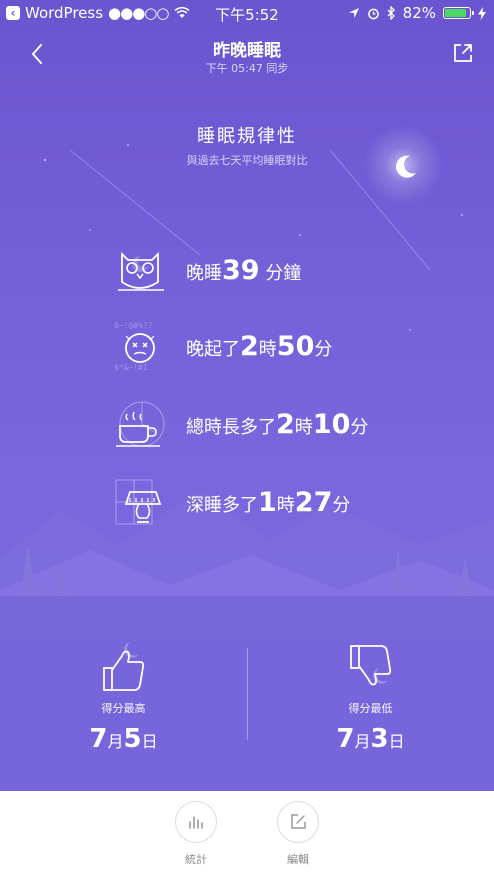 This screenshot has width=494, height=878. Describe the element at coordinates (131, 367) in the screenshot. I see `svg-text: $*&~!#1` at that location.